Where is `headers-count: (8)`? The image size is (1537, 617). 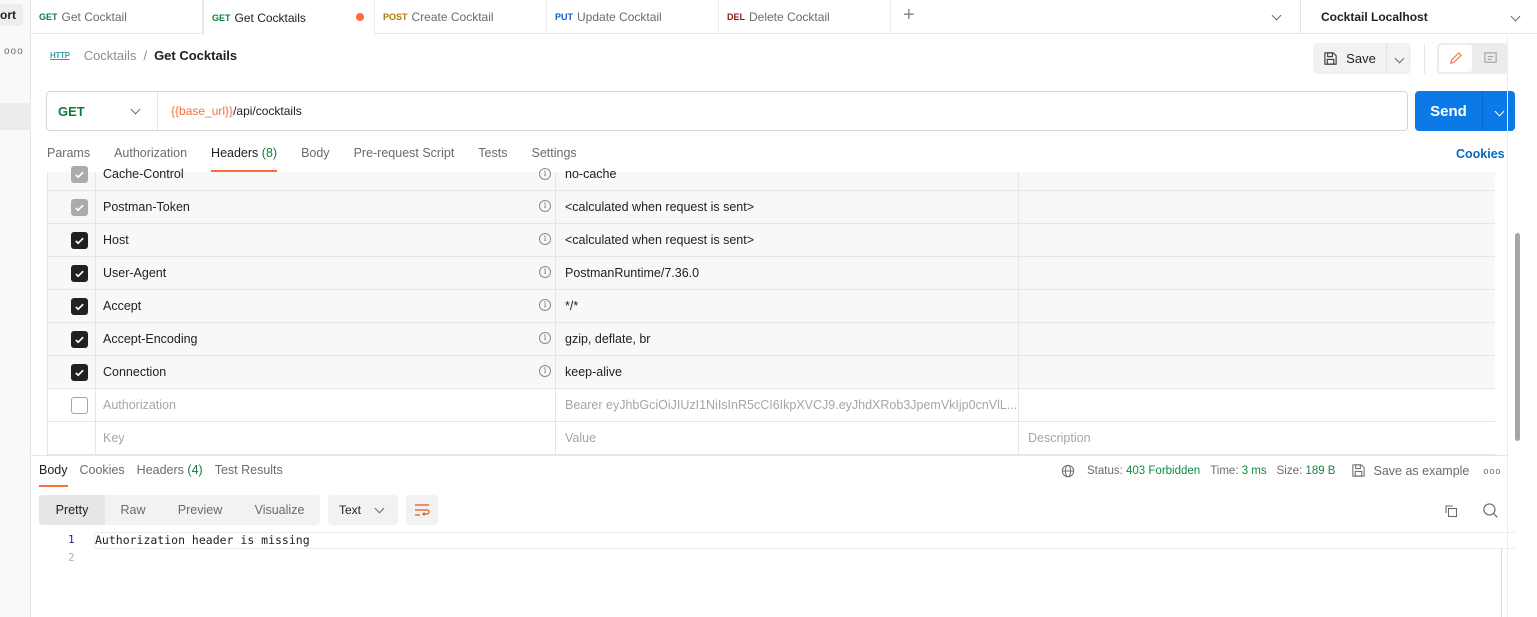 headers-count: (8) is located at coordinates (269, 153).